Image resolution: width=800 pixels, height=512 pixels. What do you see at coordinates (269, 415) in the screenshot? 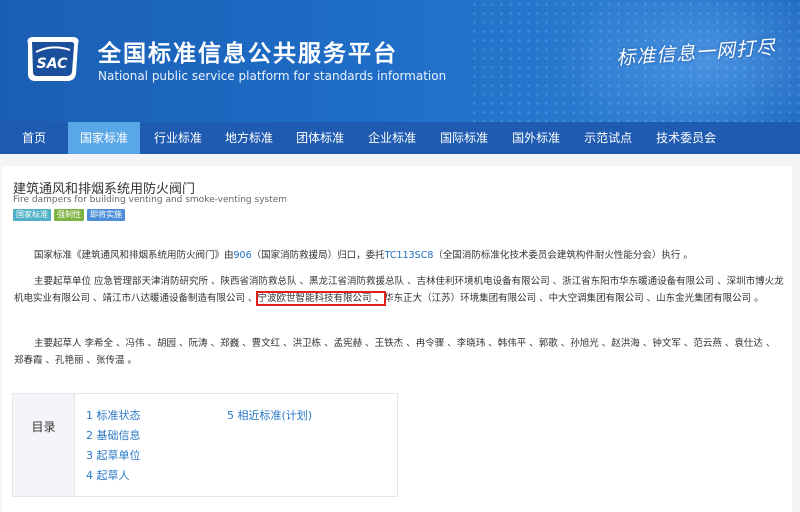
I see `toc-item-similar-standards: 5 相近标准(计划)` at bounding box center [269, 415].